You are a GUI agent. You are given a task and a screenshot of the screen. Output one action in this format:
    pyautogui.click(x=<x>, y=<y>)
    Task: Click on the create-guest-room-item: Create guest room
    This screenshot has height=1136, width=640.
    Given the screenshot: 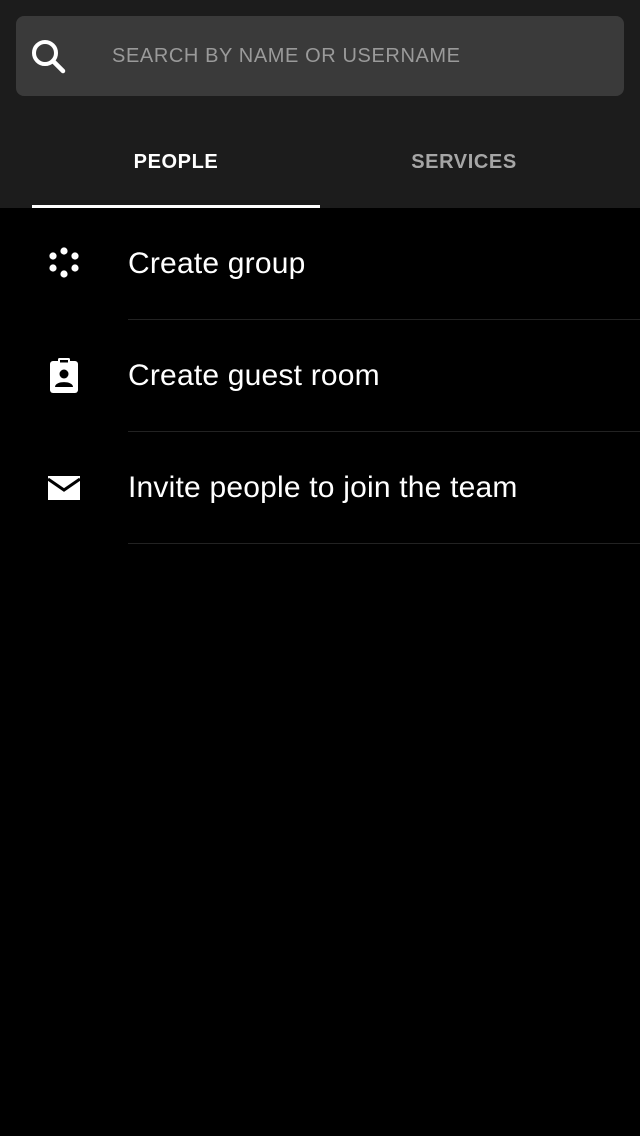 What is the action you would take?
    pyautogui.click(x=320, y=376)
    